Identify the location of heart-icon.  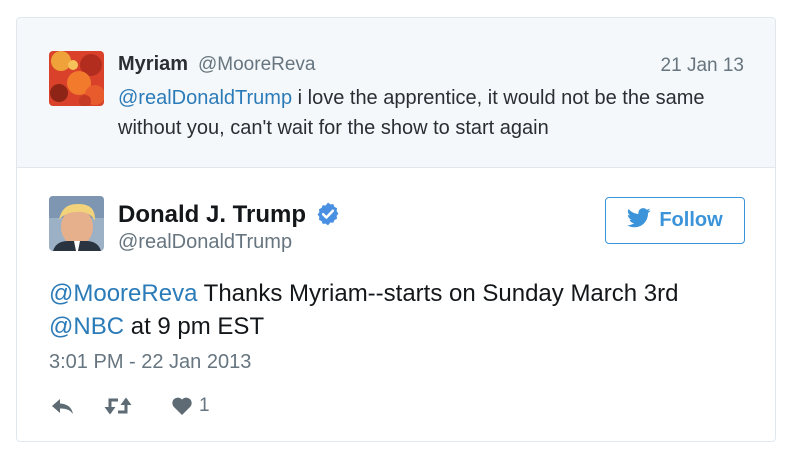
(182, 406).